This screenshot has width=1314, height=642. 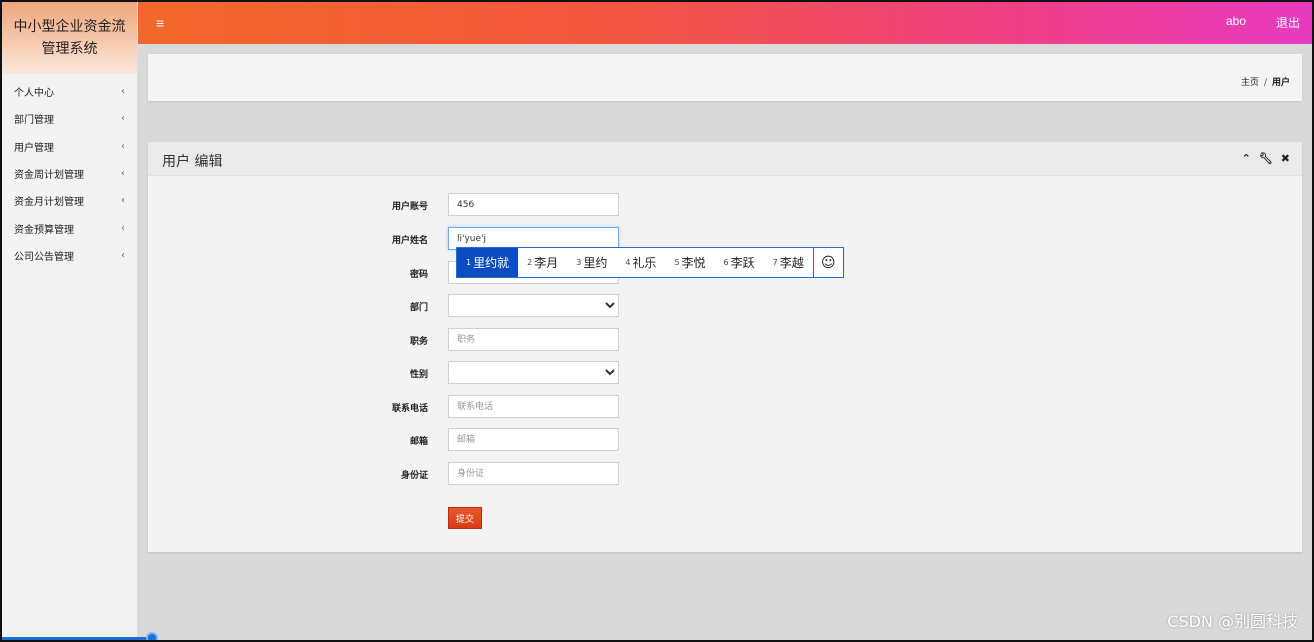 What do you see at coordinates (725, 306) in the screenshot?
I see `form-row-department: 部门` at bounding box center [725, 306].